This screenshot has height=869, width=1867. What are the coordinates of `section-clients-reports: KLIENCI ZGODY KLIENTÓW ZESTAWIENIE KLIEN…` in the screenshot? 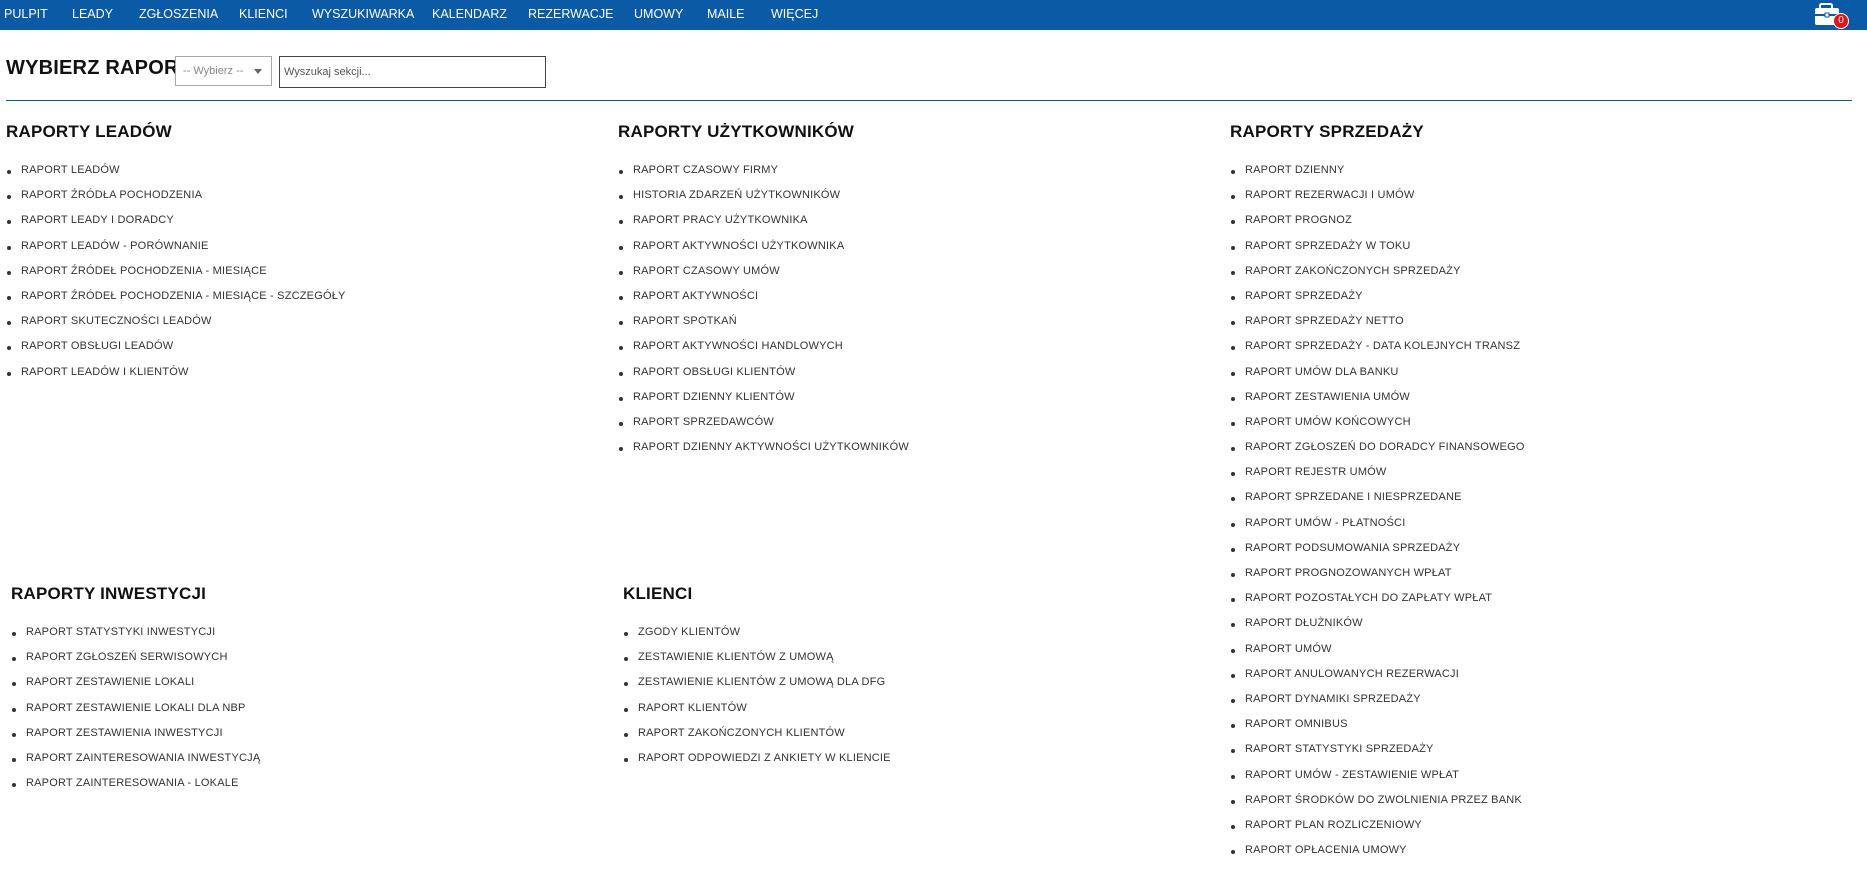 It's located at (757, 674).